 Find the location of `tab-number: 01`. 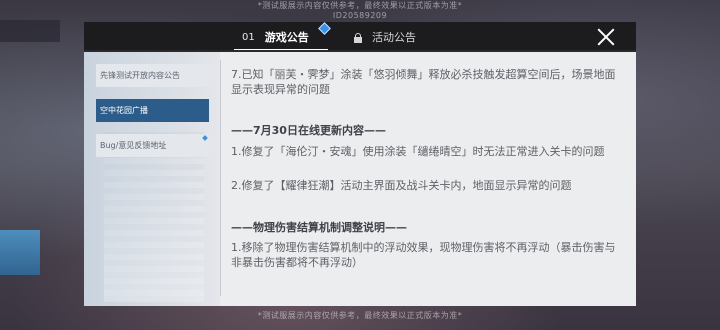

tab-number: 01 is located at coordinates (248, 37).